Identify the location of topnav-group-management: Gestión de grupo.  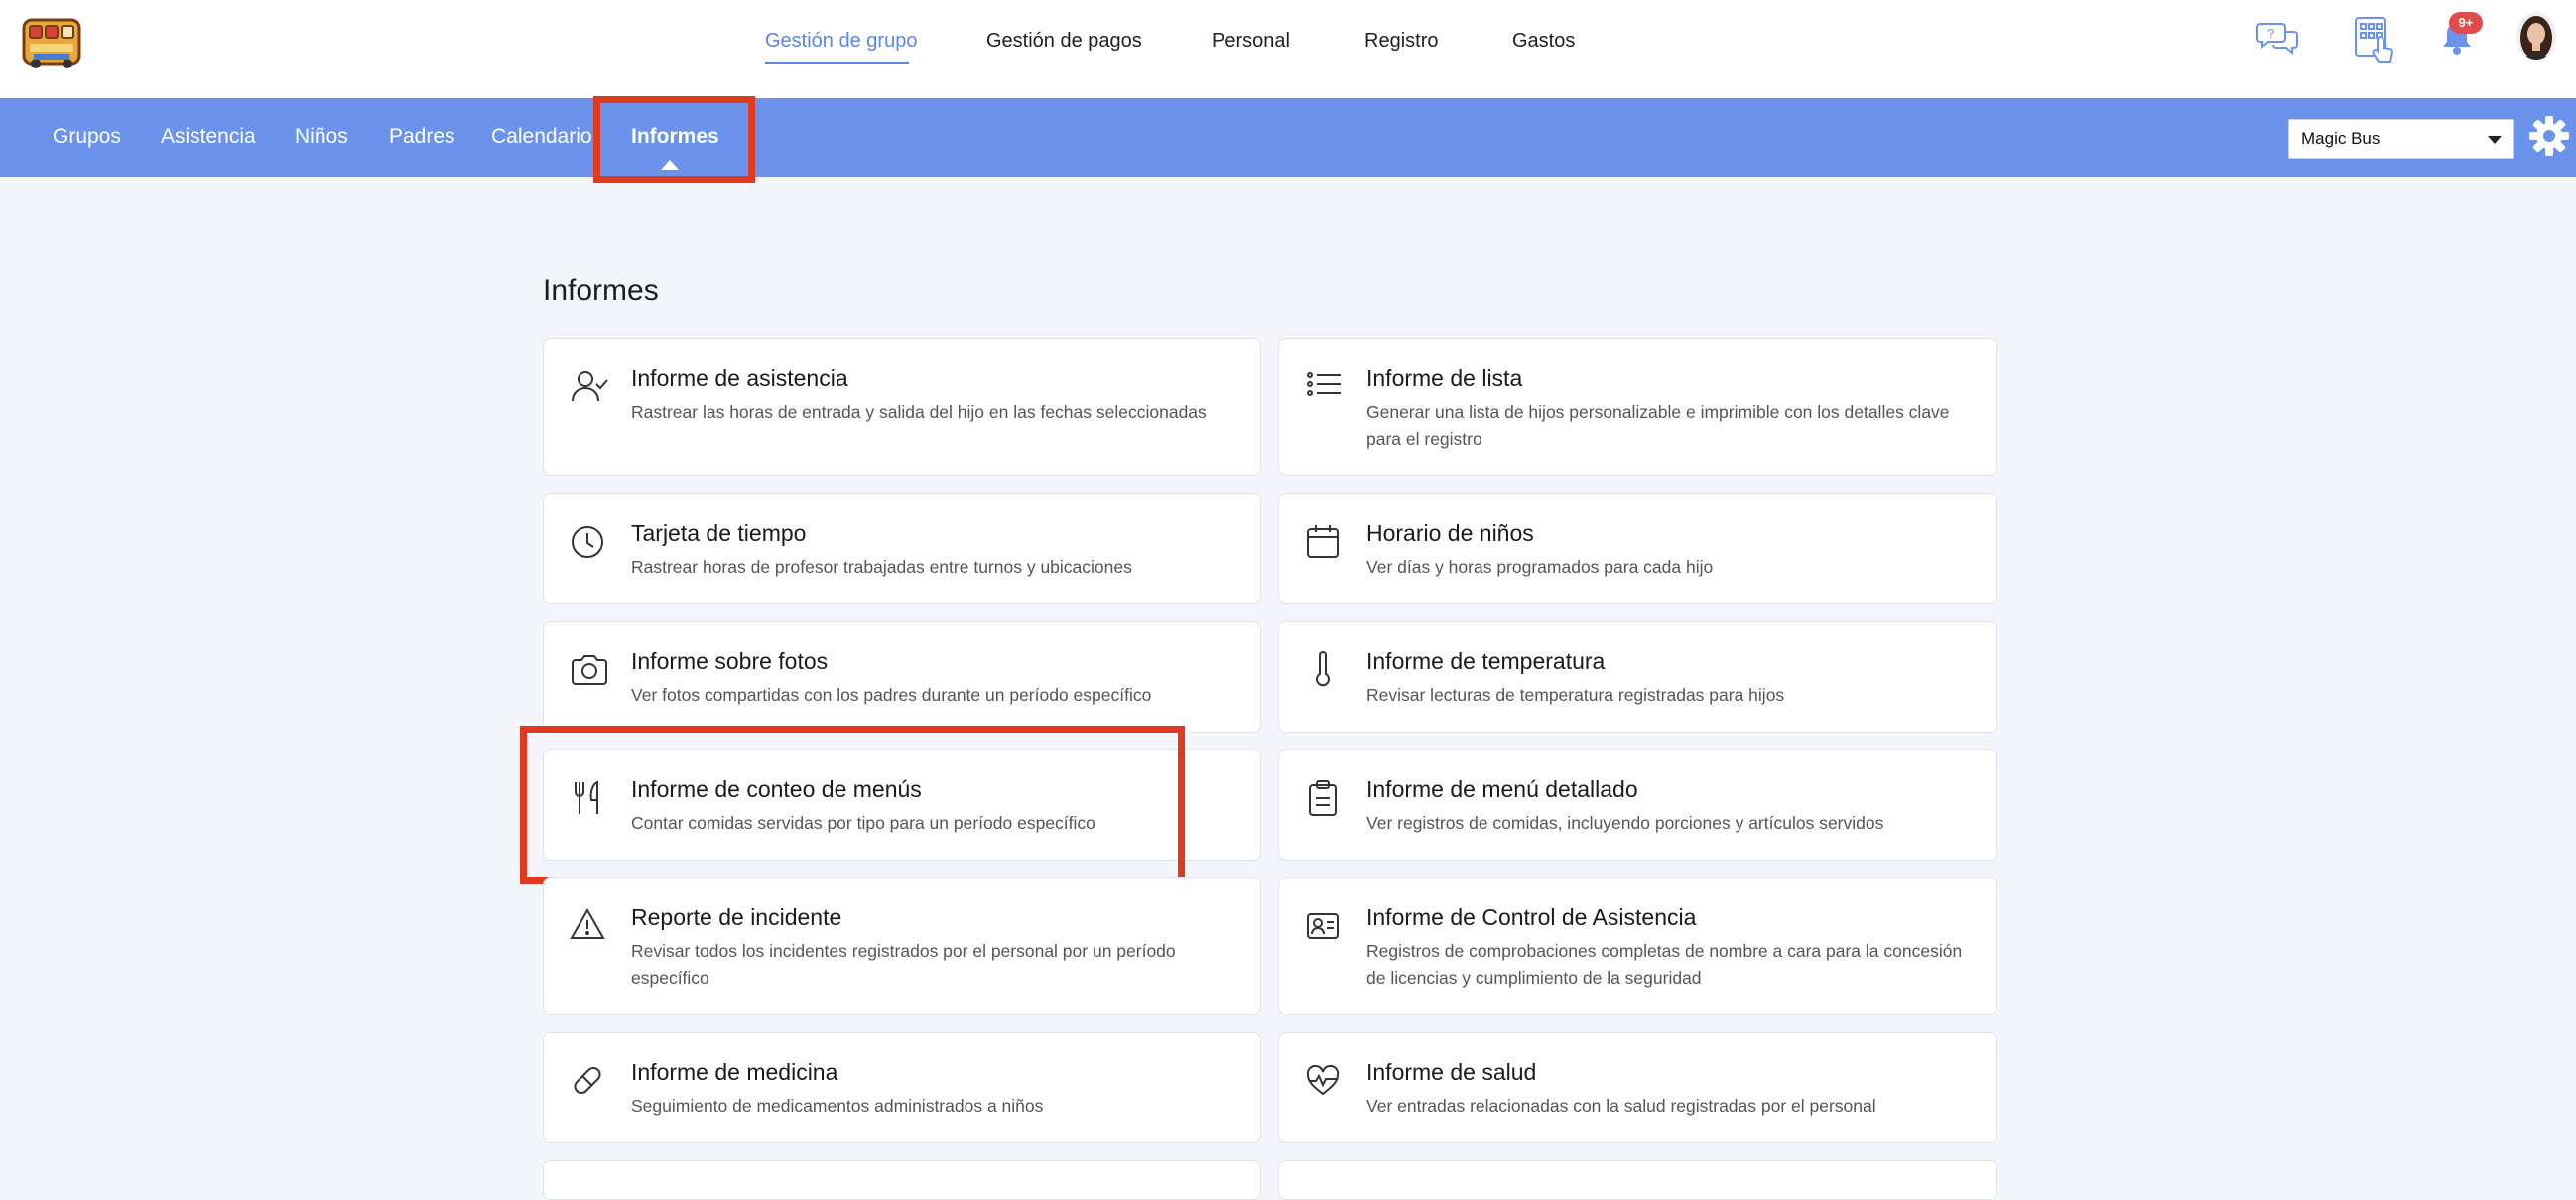
(841, 41).